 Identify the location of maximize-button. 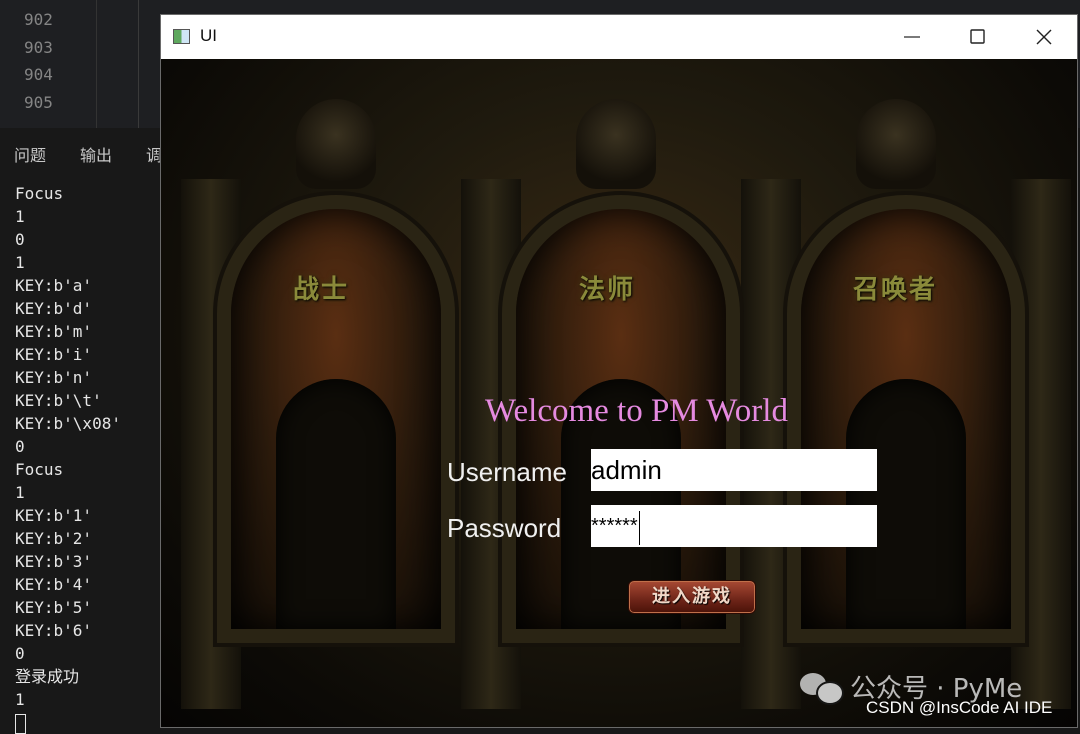
(978, 37).